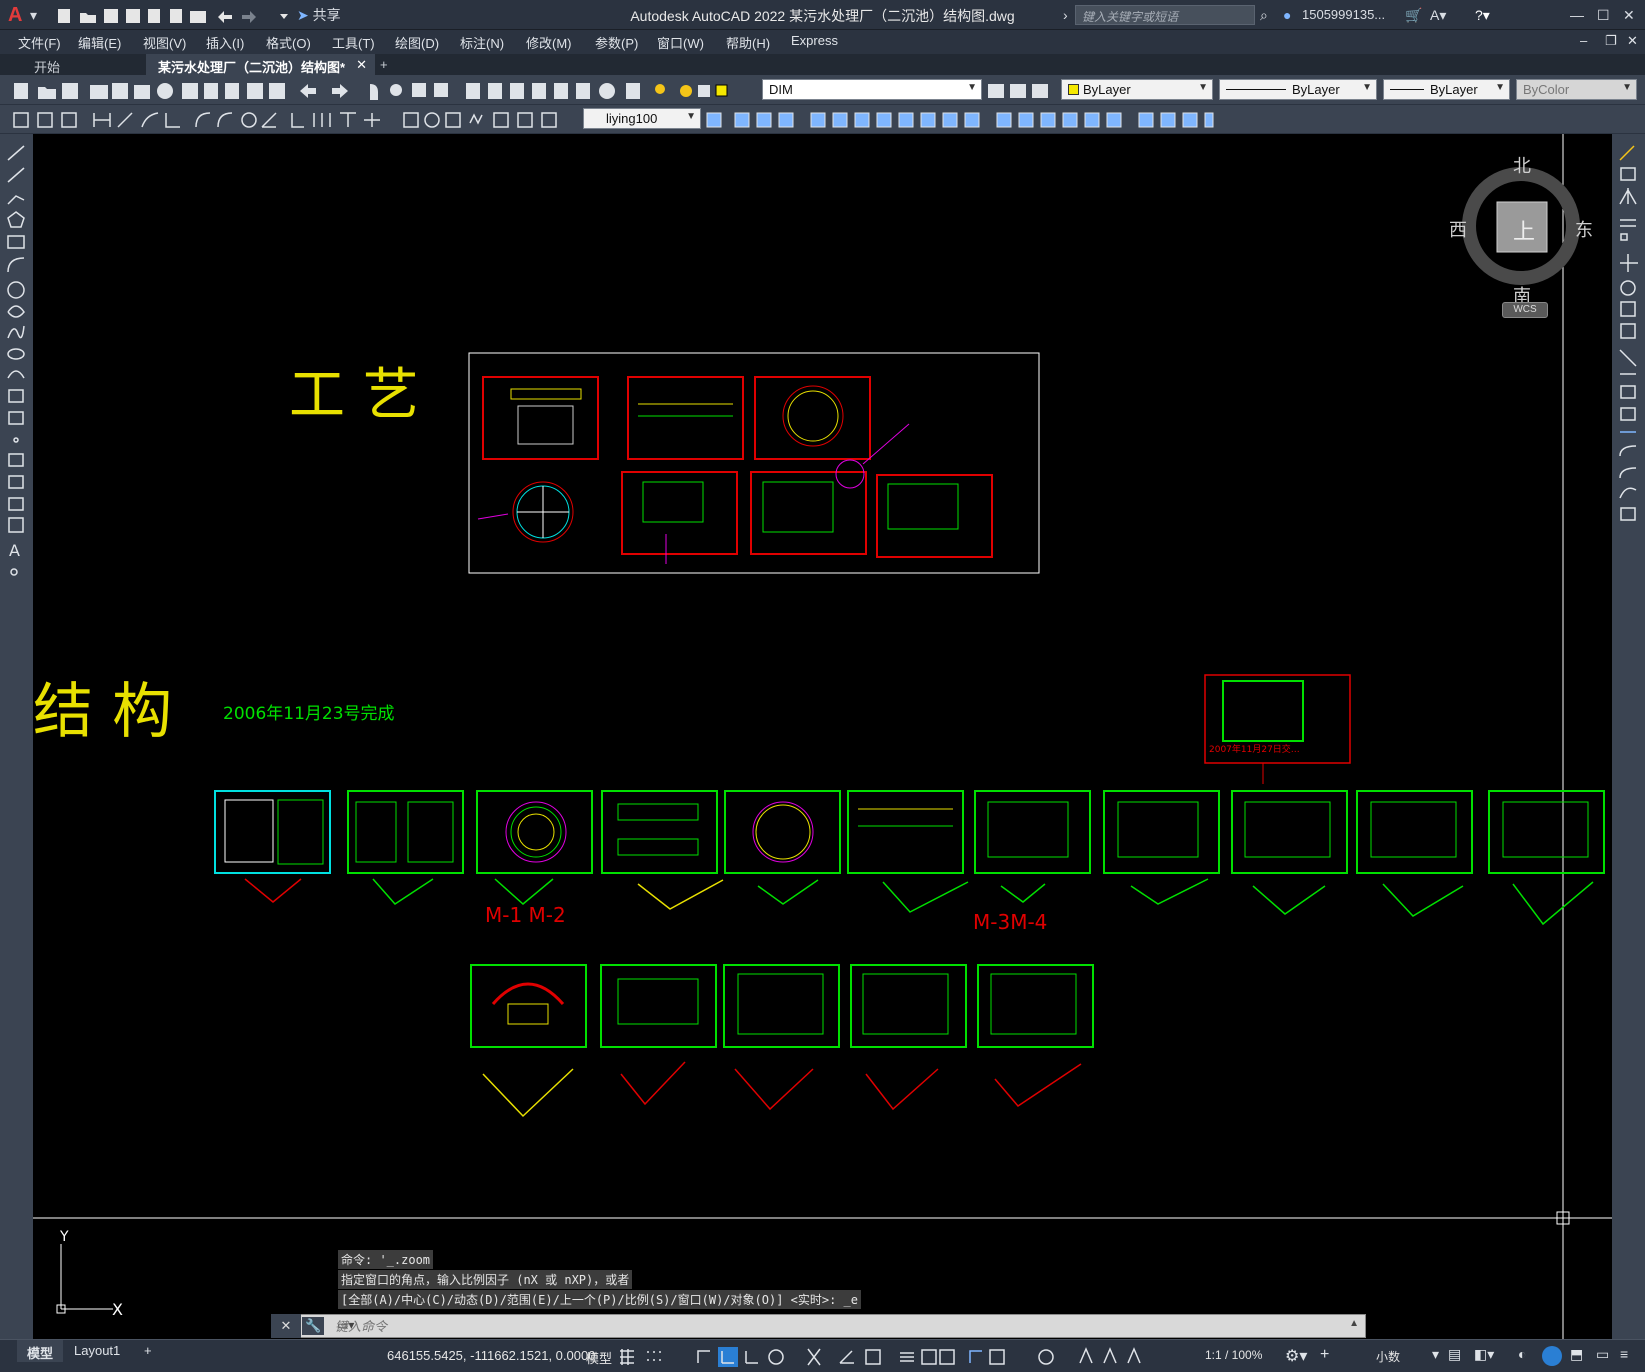 The image size is (1645, 1372). What do you see at coordinates (880, 1357) in the screenshot?
I see `drafting-aids` at bounding box center [880, 1357].